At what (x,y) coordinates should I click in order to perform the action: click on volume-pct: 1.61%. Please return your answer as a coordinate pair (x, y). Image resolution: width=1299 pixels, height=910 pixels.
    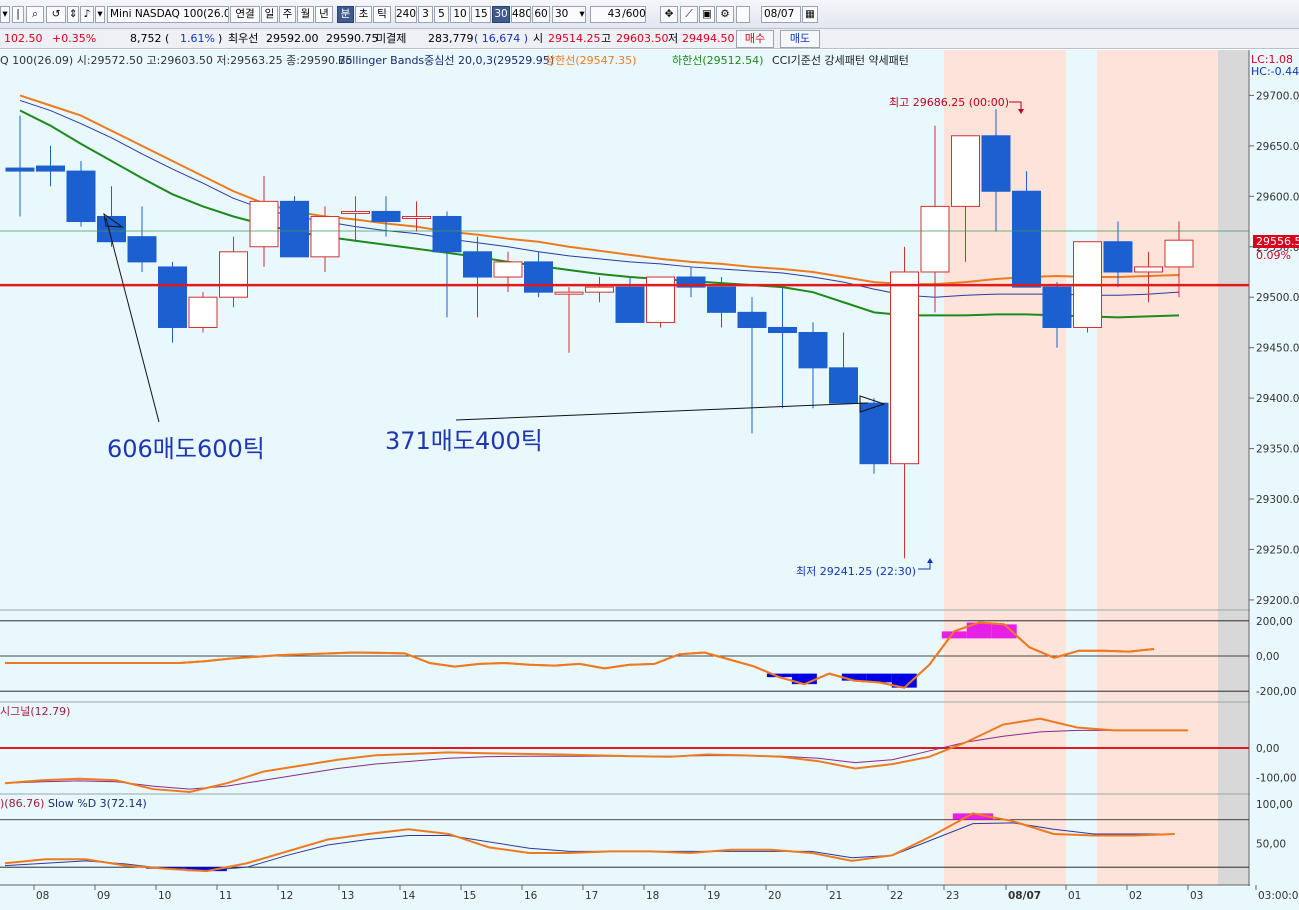
    Looking at the image, I should click on (197, 38).